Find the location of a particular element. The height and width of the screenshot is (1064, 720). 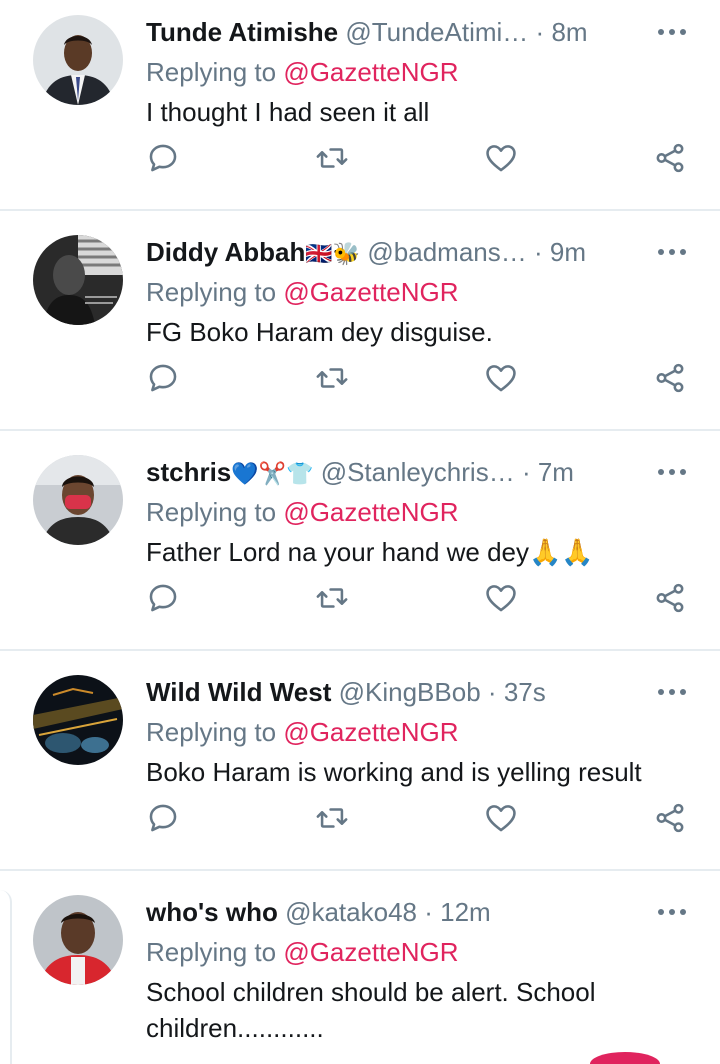

tweet-header: Tunde Atimishe @TundeAtimi… · 8m is located at coordinates (401, 32).